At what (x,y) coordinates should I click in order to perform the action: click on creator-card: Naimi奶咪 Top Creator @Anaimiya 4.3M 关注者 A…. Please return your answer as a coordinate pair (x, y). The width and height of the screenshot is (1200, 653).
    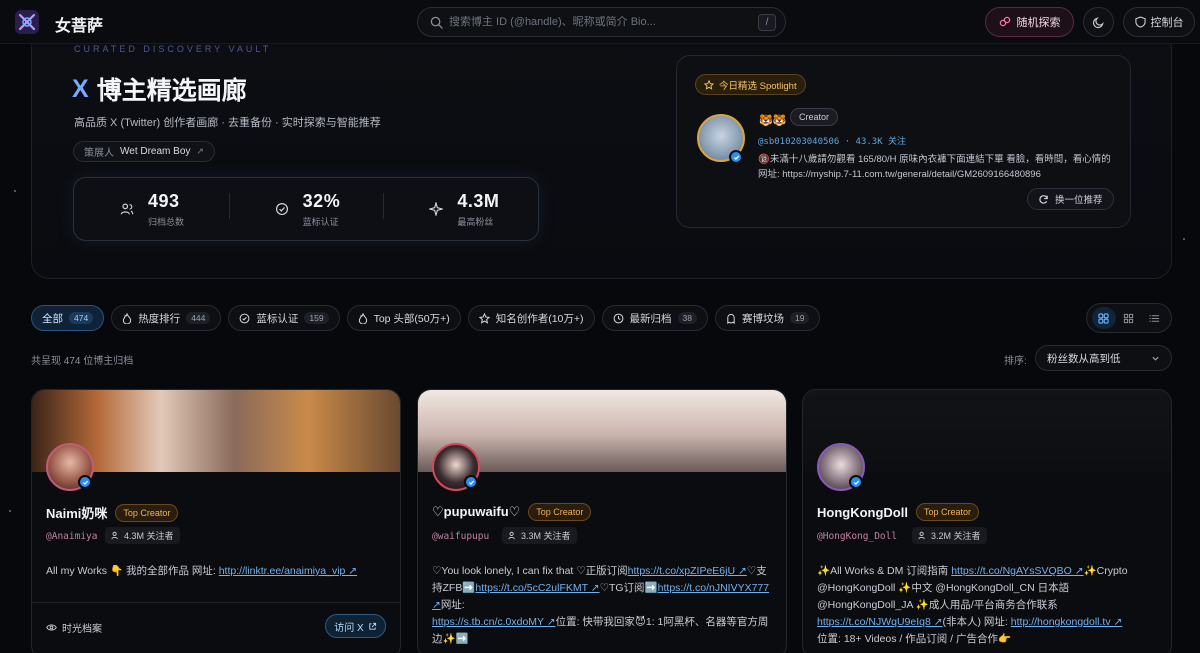
    Looking at the image, I should click on (216, 521).